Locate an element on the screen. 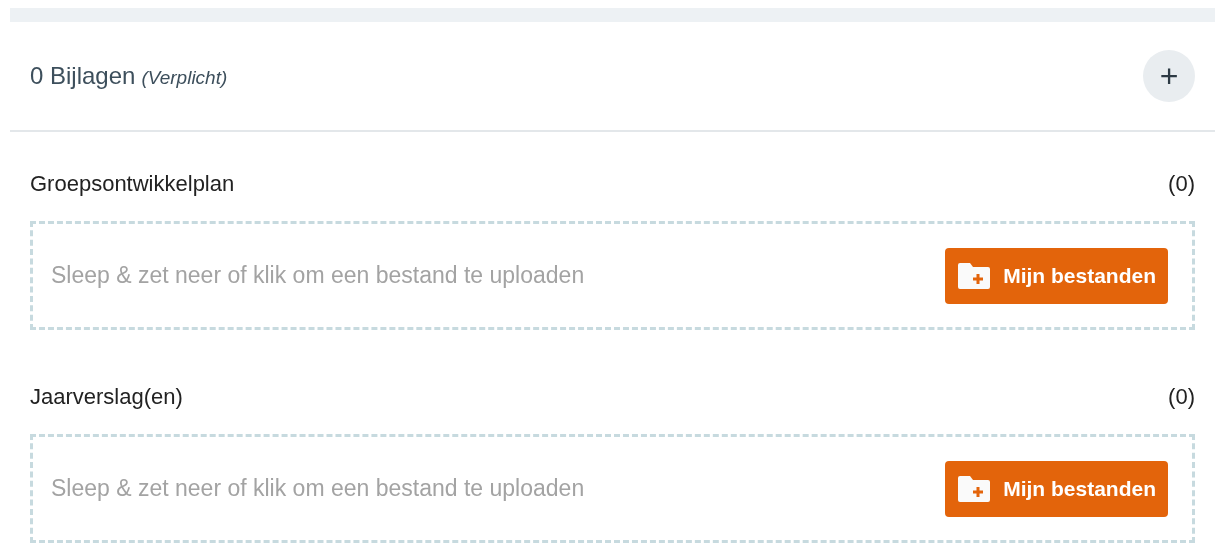 The height and width of the screenshot is (552, 1215). add-button: + is located at coordinates (1169, 76).